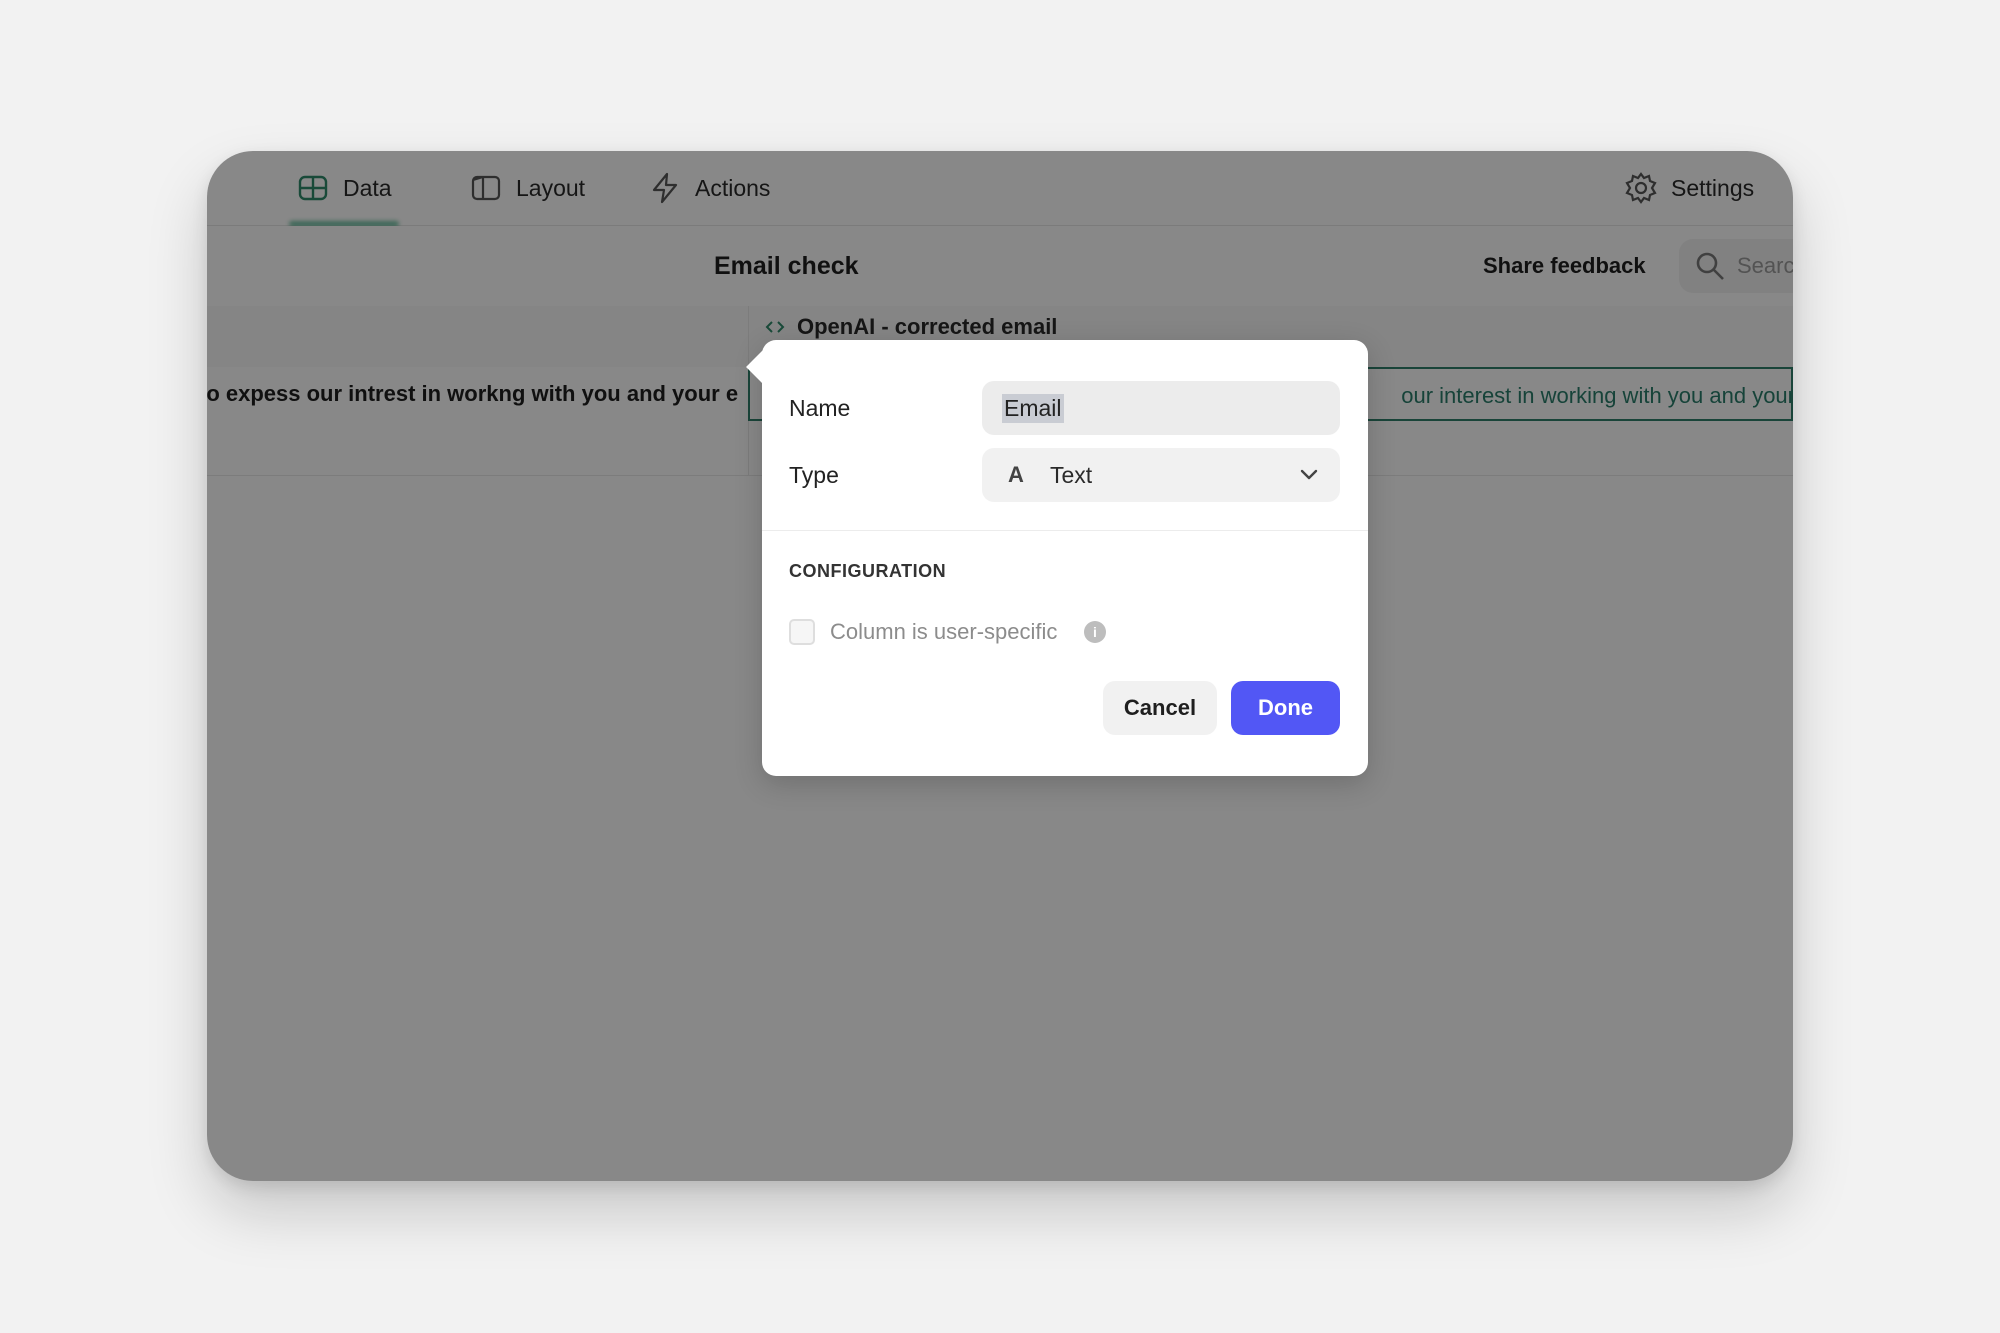 This screenshot has width=2000, height=1333. I want to click on user-specific-checkbox, so click(802, 632).